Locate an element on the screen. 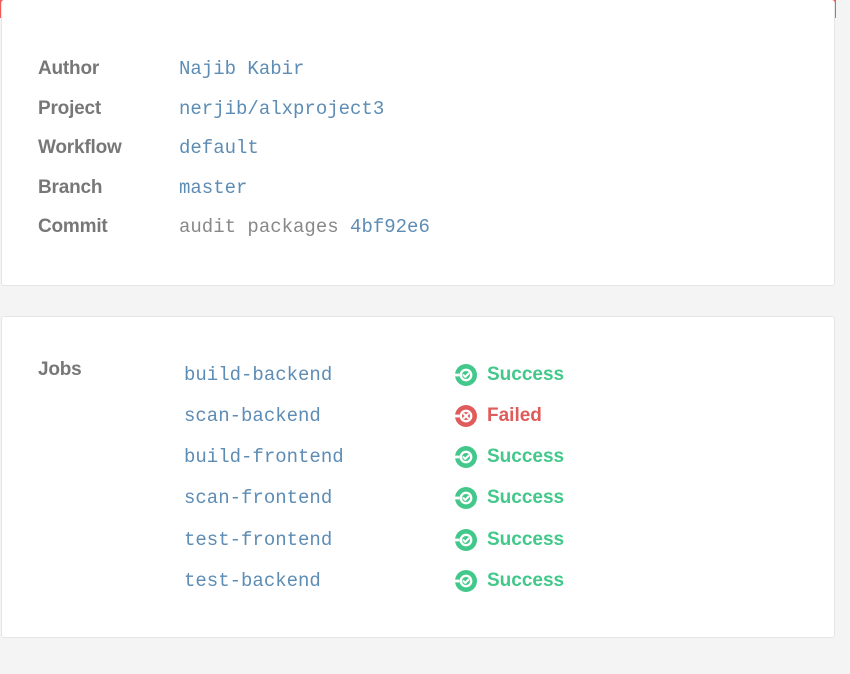 This screenshot has width=850, height=674. job-status-label: Failed is located at coordinates (514, 415).